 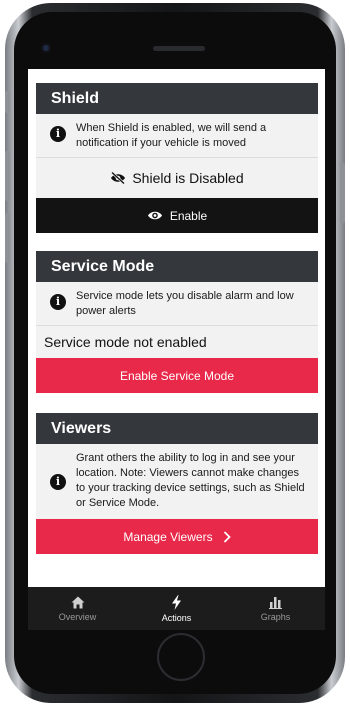 I want to click on volume-down-button, so click(x=7, y=238).